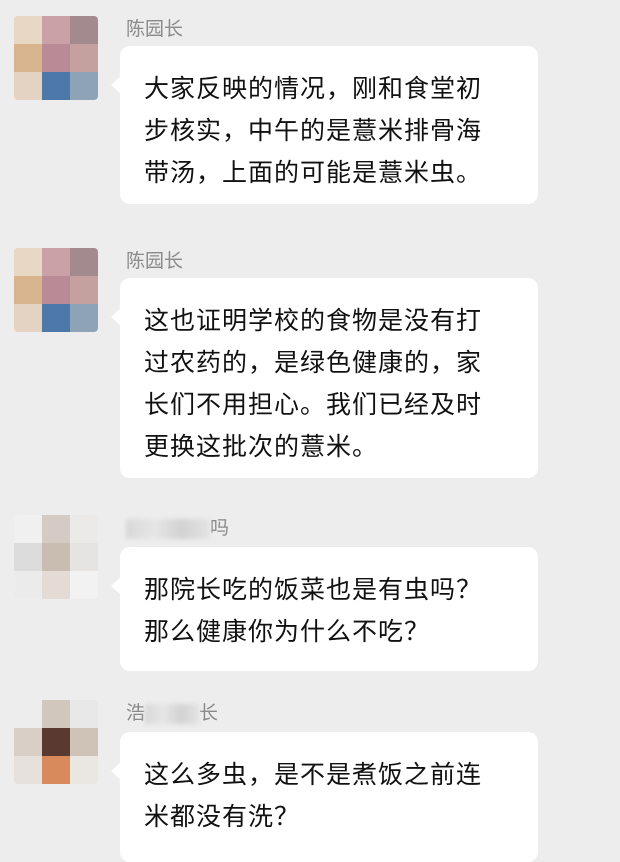 This screenshot has width=620, height=862. I want to click on message-text-line: 这么多虫，是不是煮饭之前连, so click(313, 774).